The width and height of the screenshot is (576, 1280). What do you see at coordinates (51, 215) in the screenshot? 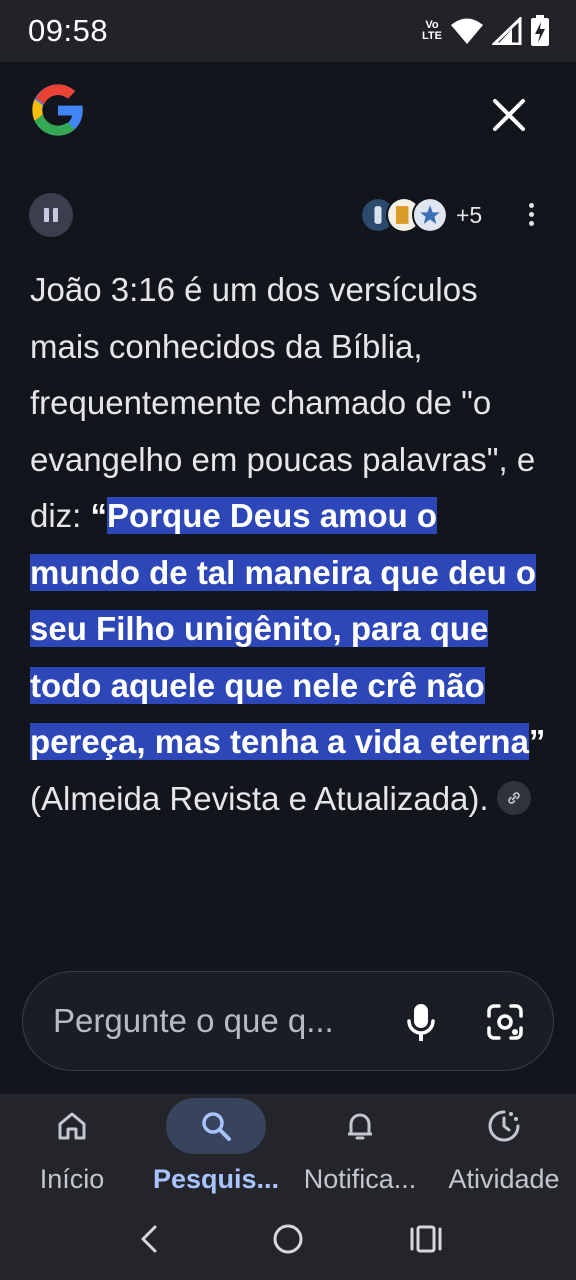
I see `pause-button` at bounding box center [51, 215].